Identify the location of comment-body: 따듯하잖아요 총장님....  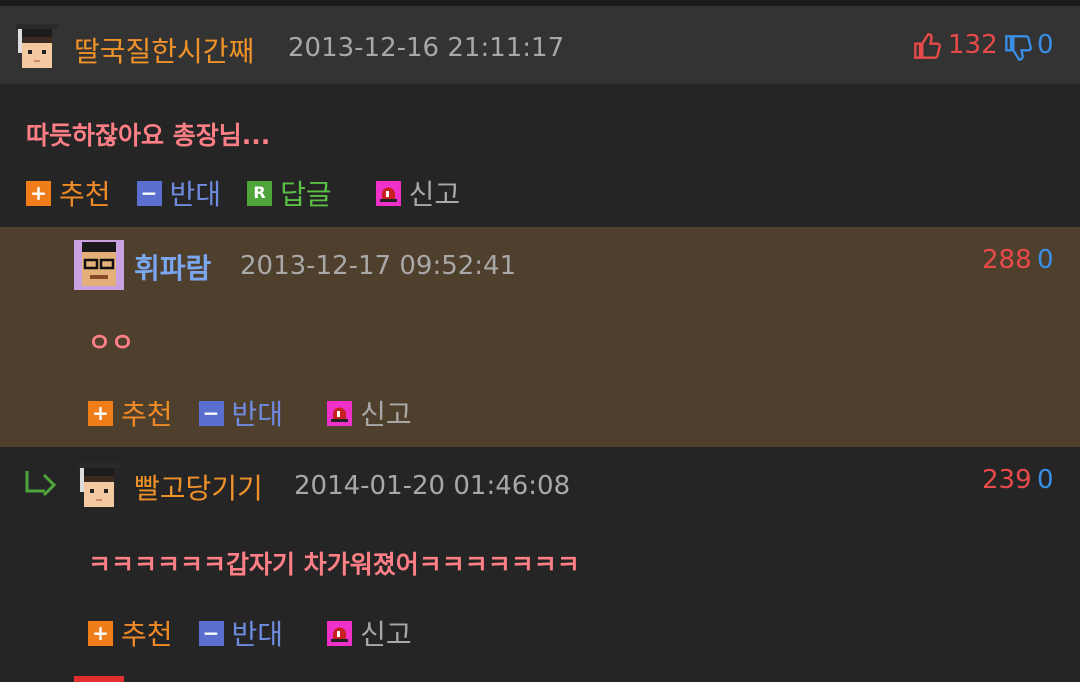
(148, 135).